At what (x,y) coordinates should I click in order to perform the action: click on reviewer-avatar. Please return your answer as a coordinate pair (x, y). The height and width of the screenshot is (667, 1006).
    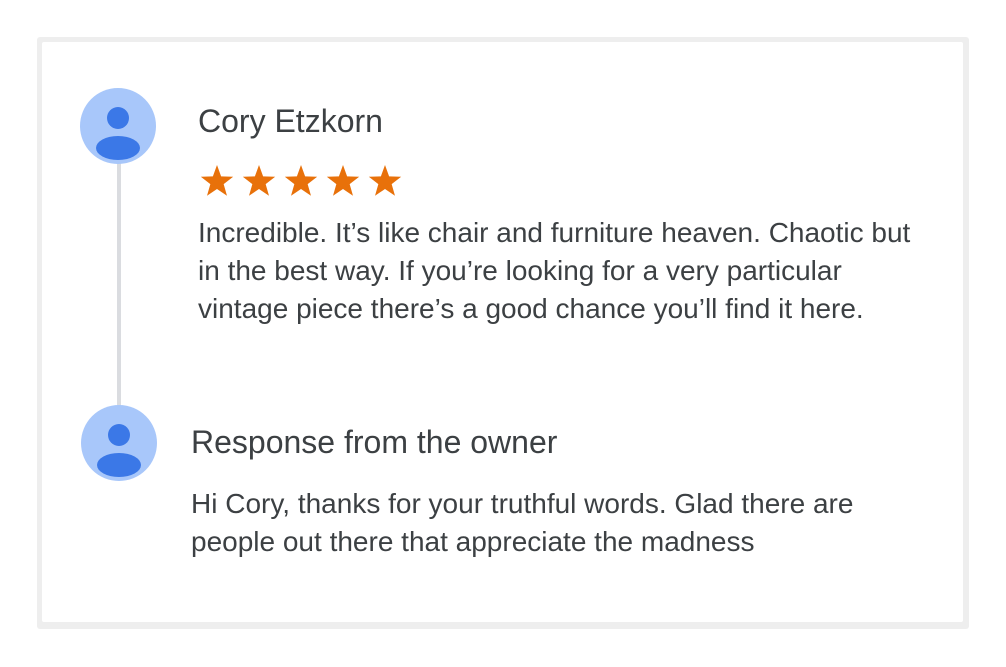
    Looking at the image, I should click on (118, 126).